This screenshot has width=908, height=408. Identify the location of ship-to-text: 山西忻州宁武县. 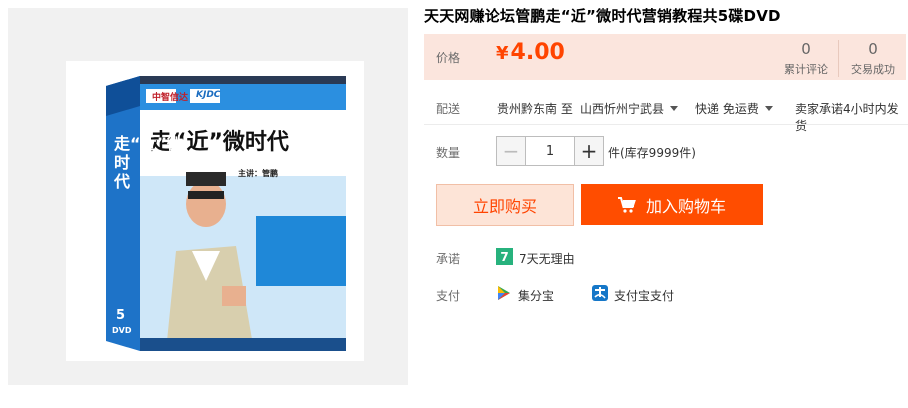
(622, 109).